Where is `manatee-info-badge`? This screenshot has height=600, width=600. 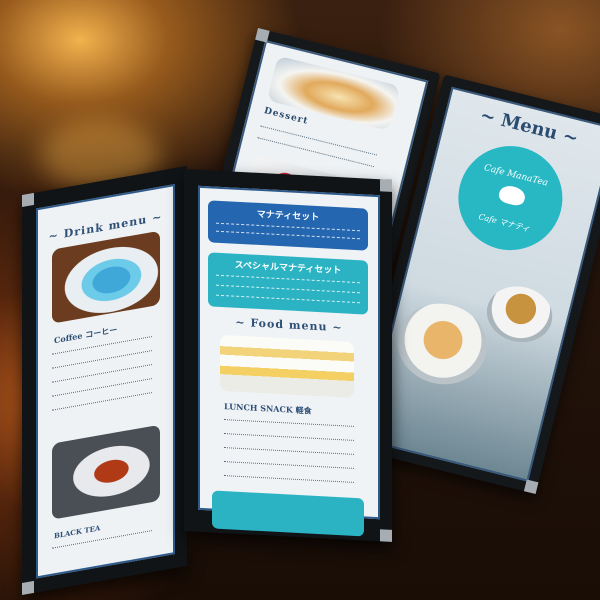
manatee-info-badge is located at coordinates (288, 513).